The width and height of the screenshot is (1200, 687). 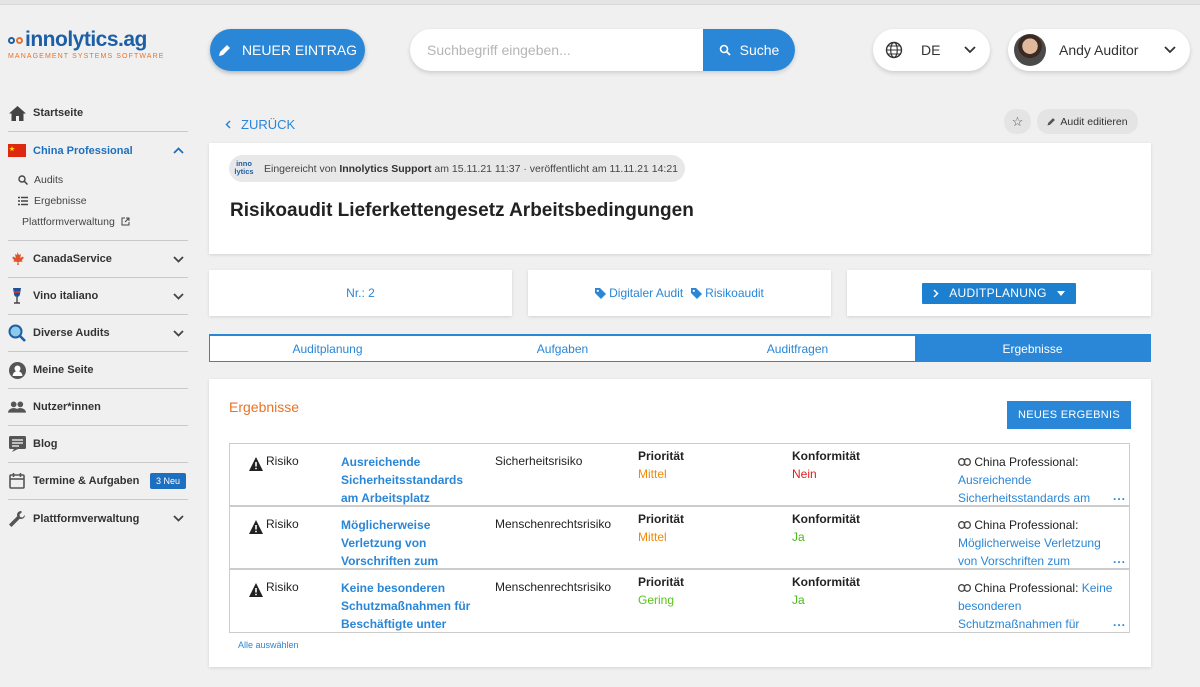 I want to click on select-all-link: Alle auswählen, so click(x=268, y=645).